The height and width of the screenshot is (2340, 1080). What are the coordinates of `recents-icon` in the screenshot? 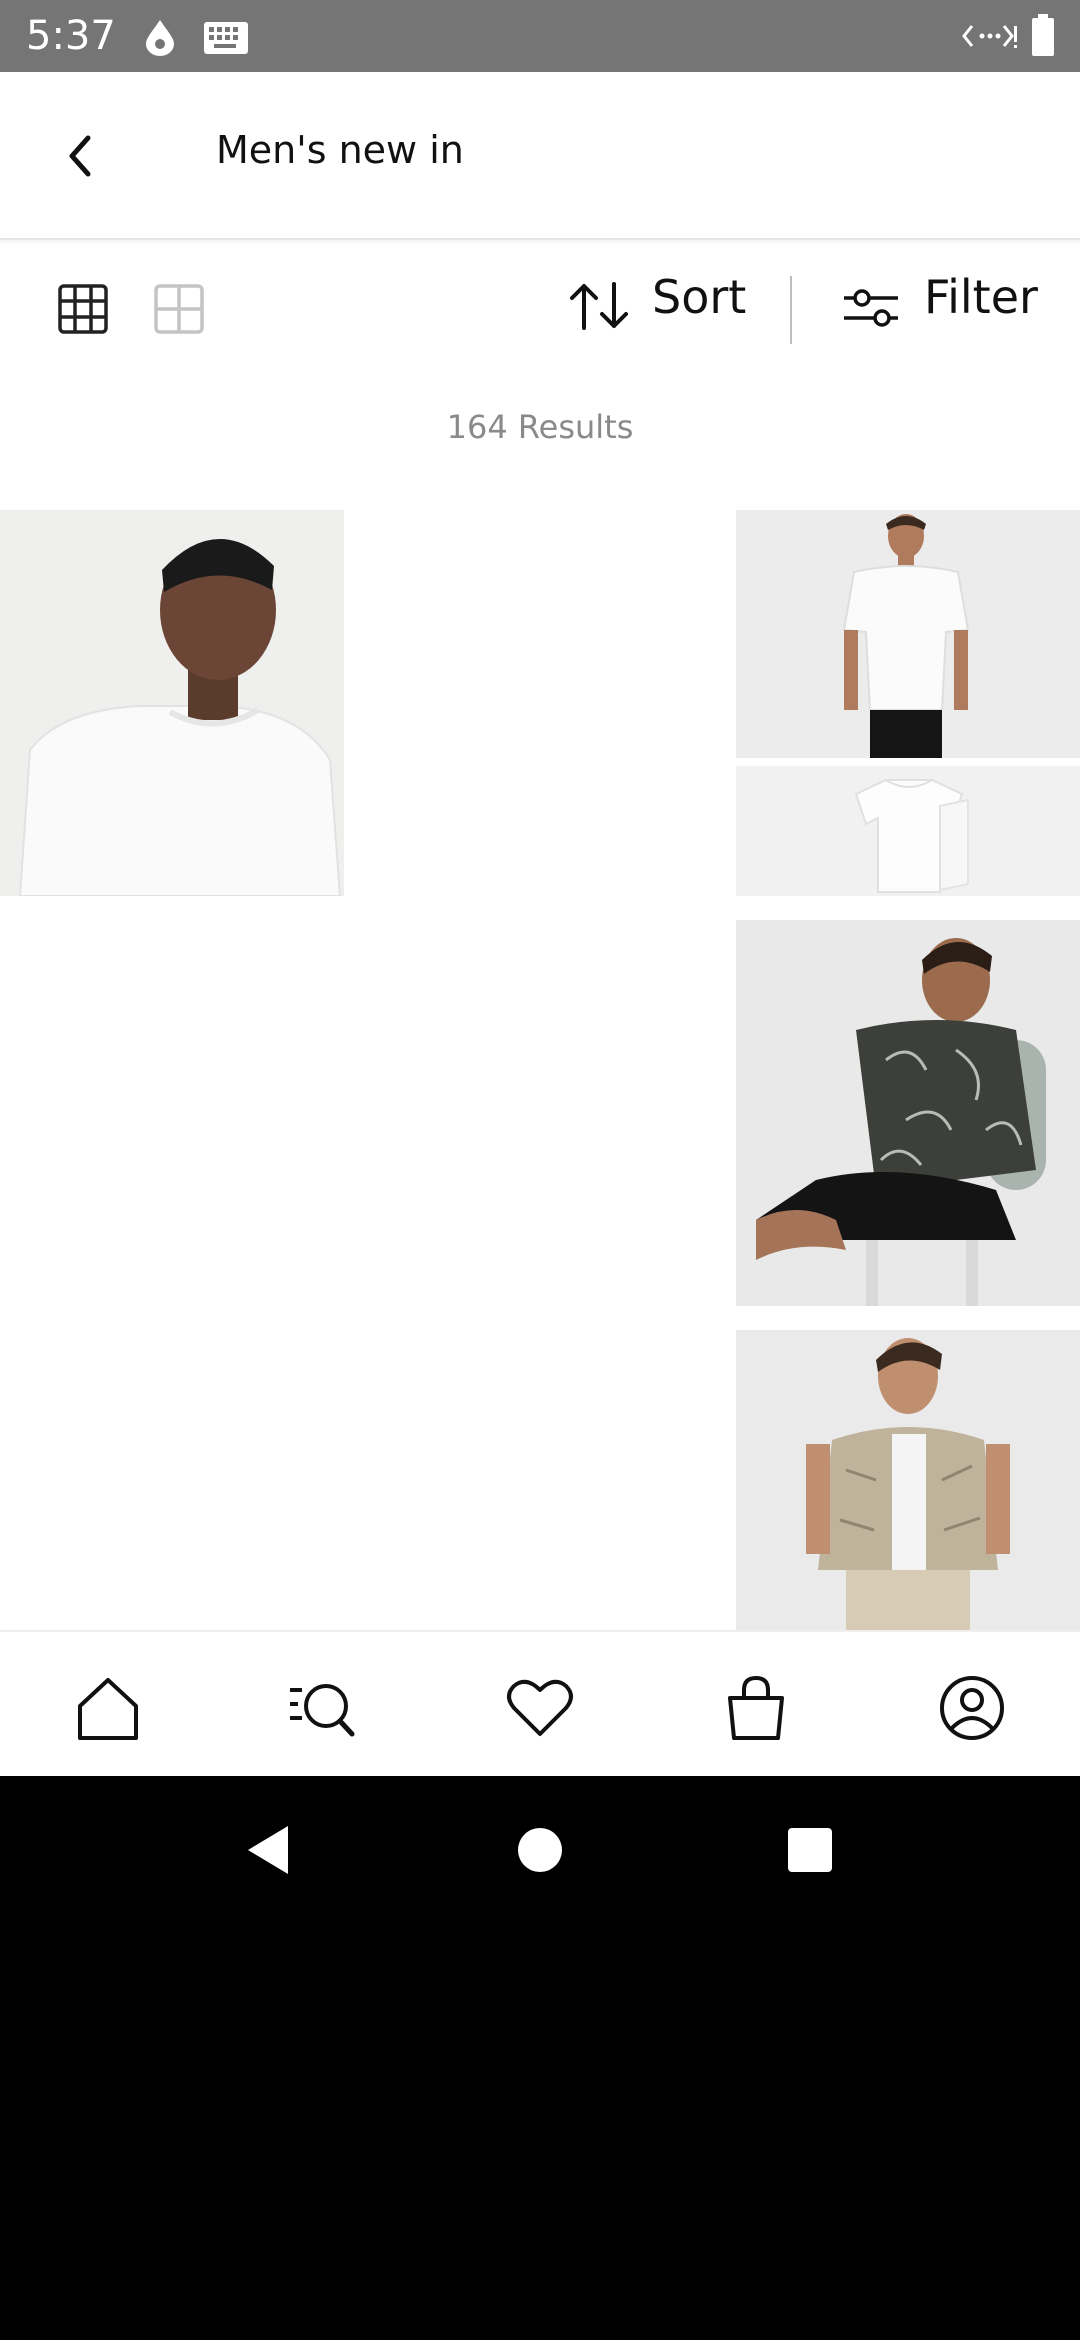 It's located at (810, 1850).